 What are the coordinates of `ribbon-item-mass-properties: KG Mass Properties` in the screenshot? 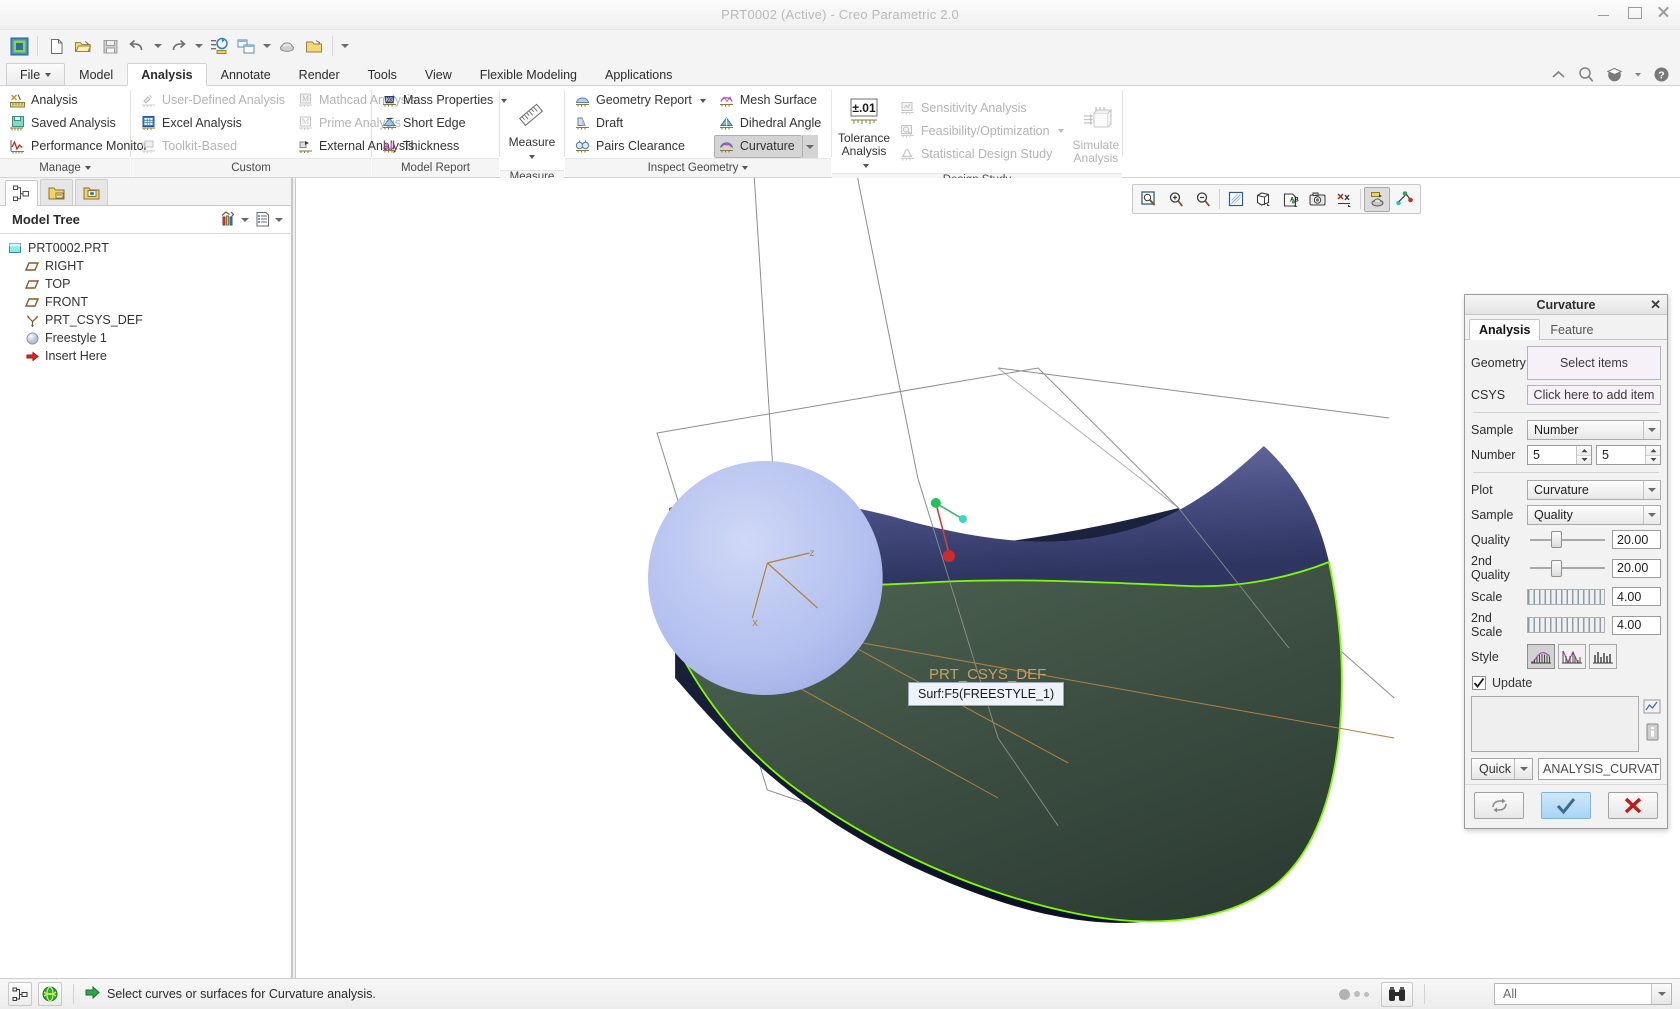 It's located at (446, 100).